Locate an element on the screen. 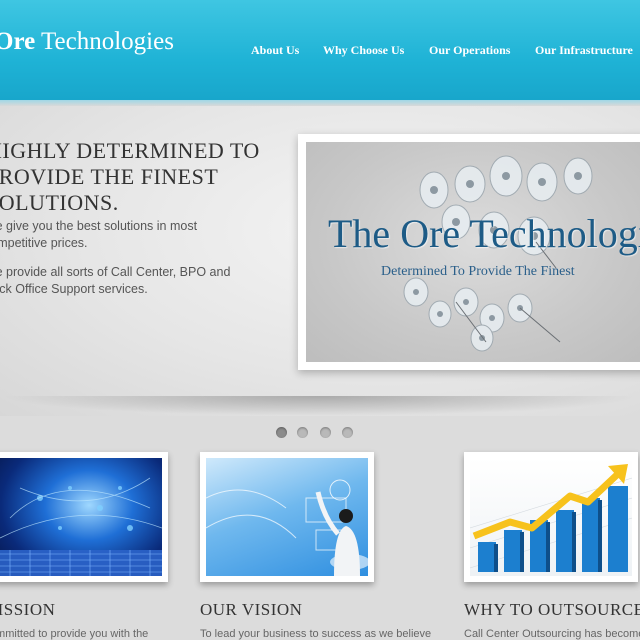  hero-shadow is located at coordinates (320, 406).